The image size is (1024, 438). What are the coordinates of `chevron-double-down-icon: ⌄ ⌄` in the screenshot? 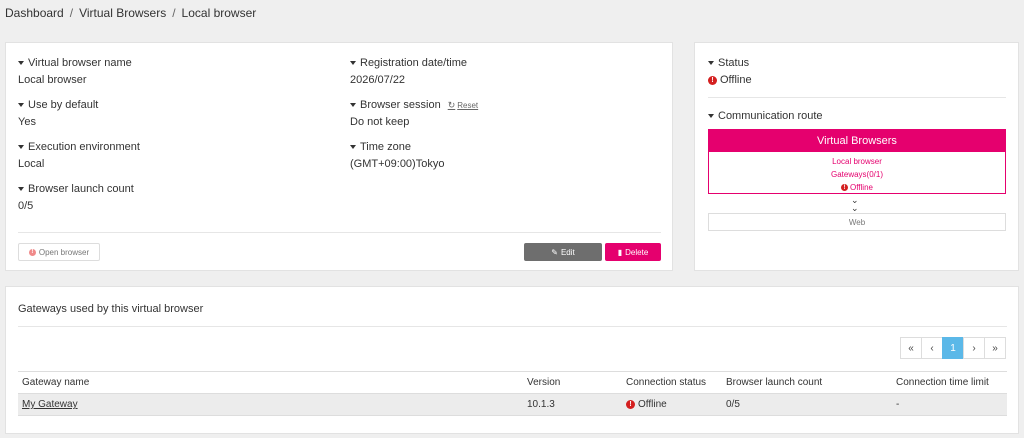 It's located at (855, 204).